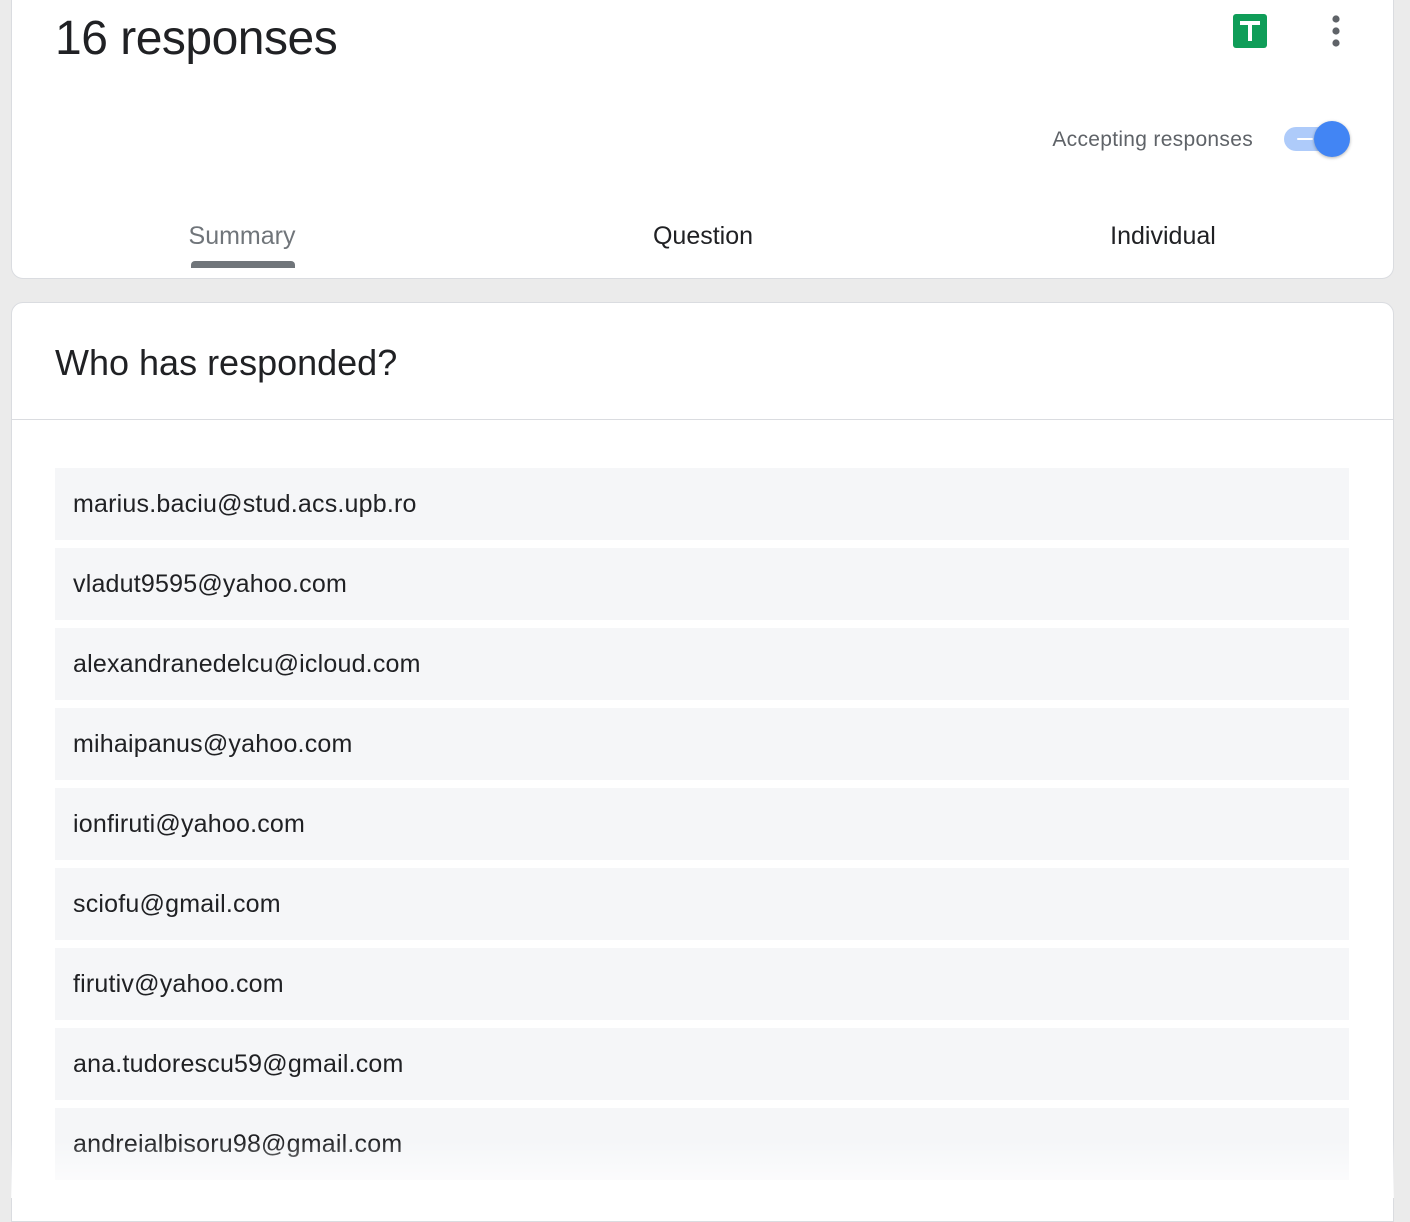 The width and height of the screenshot is (1410, 1222). I want to click on respondent-email: ana.tudorescu59@gmail.com, so click(238, 1063).